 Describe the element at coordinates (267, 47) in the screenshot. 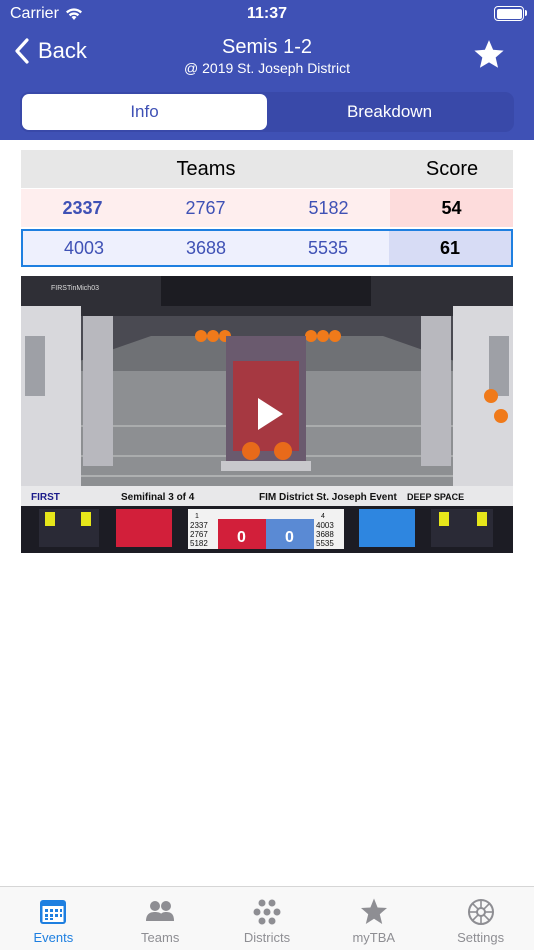

I see `page-title: Semis 1-2` at that location.